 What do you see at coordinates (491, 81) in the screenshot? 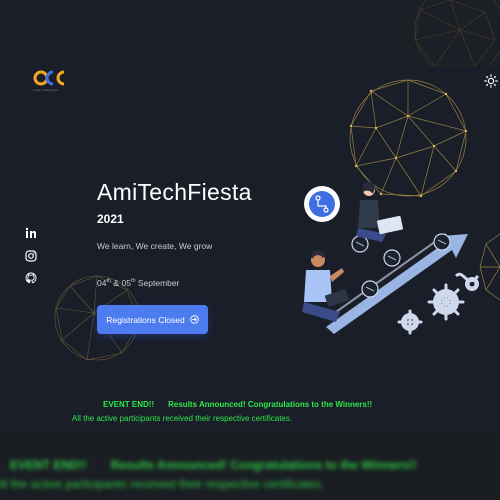
I see `sun-icon` at bounding box center [491, 81].